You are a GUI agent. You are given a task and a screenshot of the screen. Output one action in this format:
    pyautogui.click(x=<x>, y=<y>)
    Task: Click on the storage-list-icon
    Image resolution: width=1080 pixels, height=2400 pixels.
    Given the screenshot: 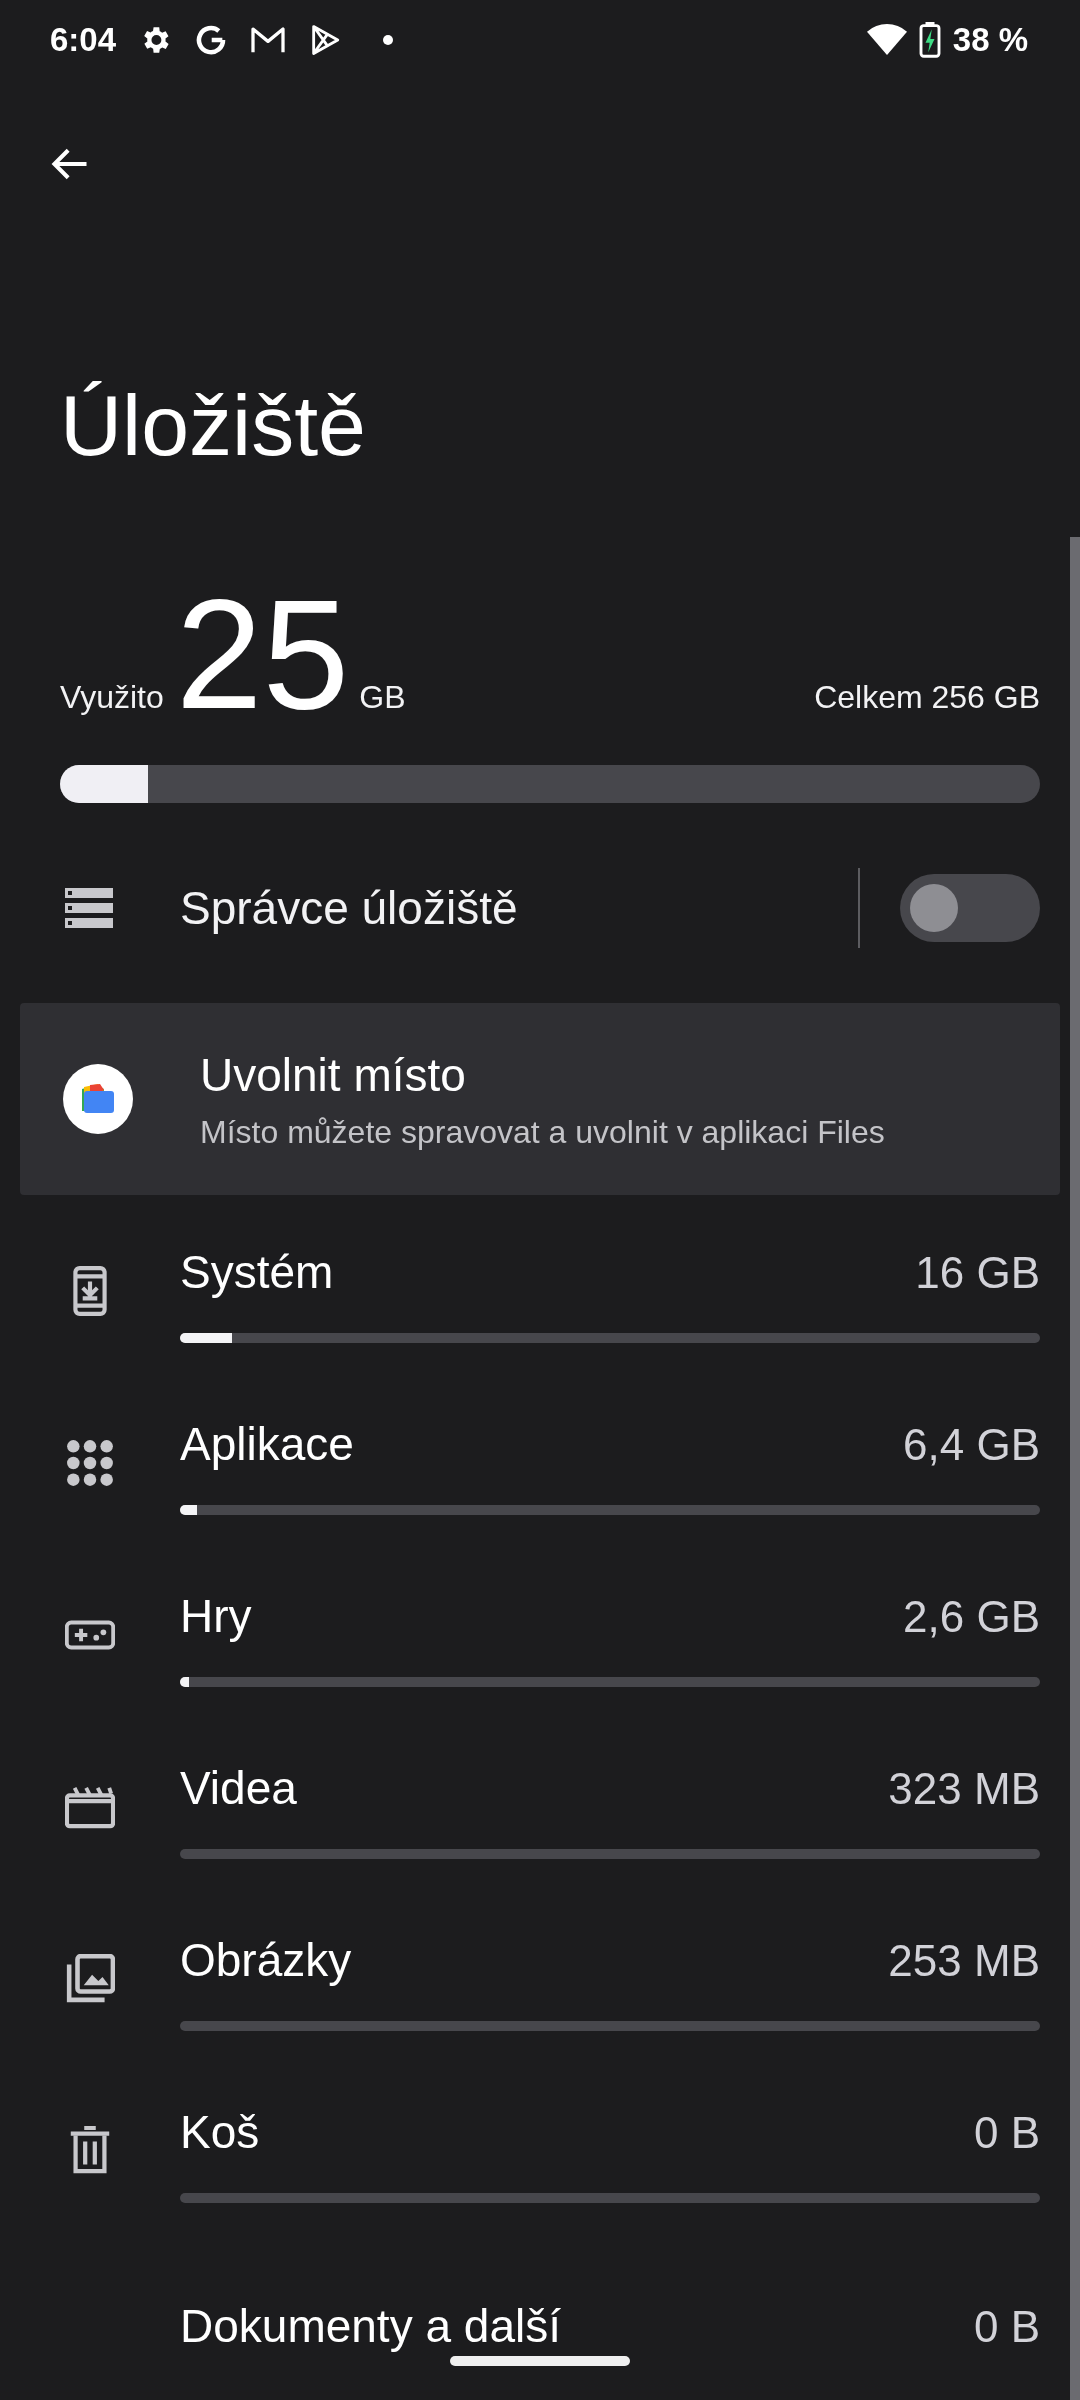 What is the action you would take?
    pyautogui.click(x=89, y=908)
    